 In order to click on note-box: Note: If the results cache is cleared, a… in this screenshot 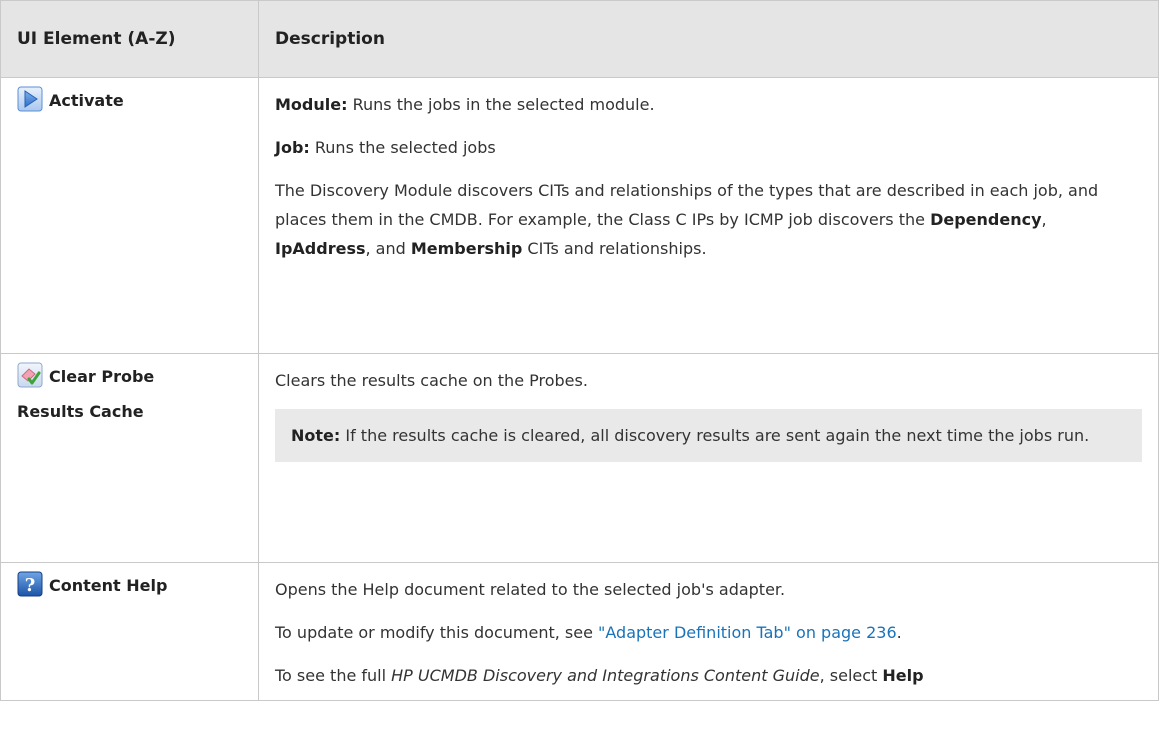, I will do `click(708, 435)`.